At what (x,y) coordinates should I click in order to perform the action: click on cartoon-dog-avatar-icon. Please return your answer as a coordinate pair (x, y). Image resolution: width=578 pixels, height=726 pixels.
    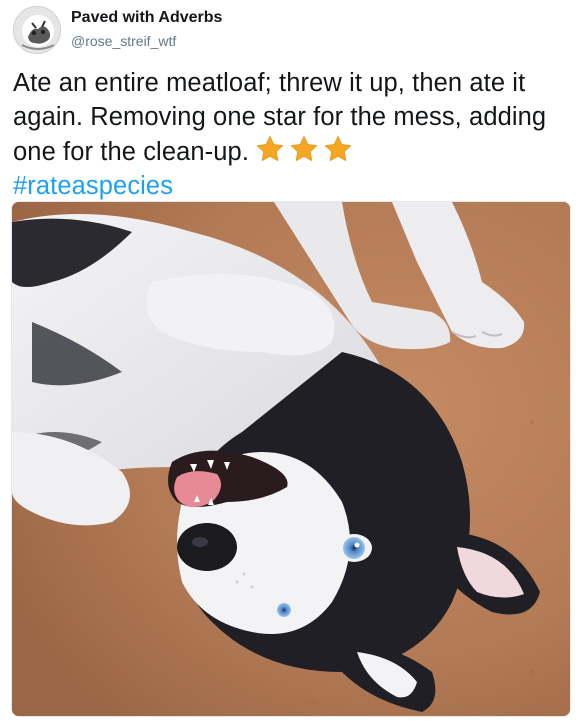
    Looking at the image, I should click on (37, 30).